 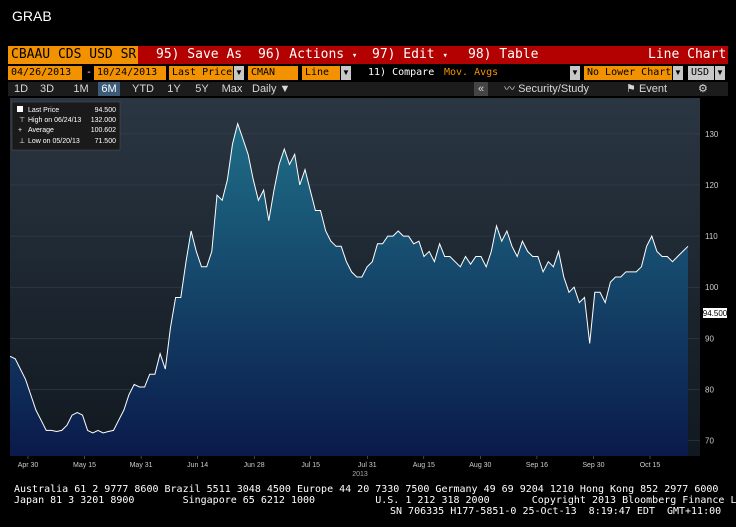 I want to click on y-tick-label: 80, so click(x=709, y=390).